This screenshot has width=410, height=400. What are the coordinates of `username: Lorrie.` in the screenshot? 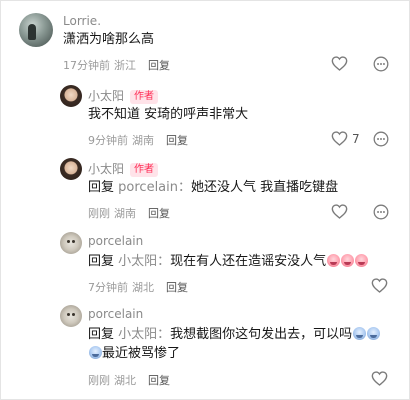 It's located at (82, 21).